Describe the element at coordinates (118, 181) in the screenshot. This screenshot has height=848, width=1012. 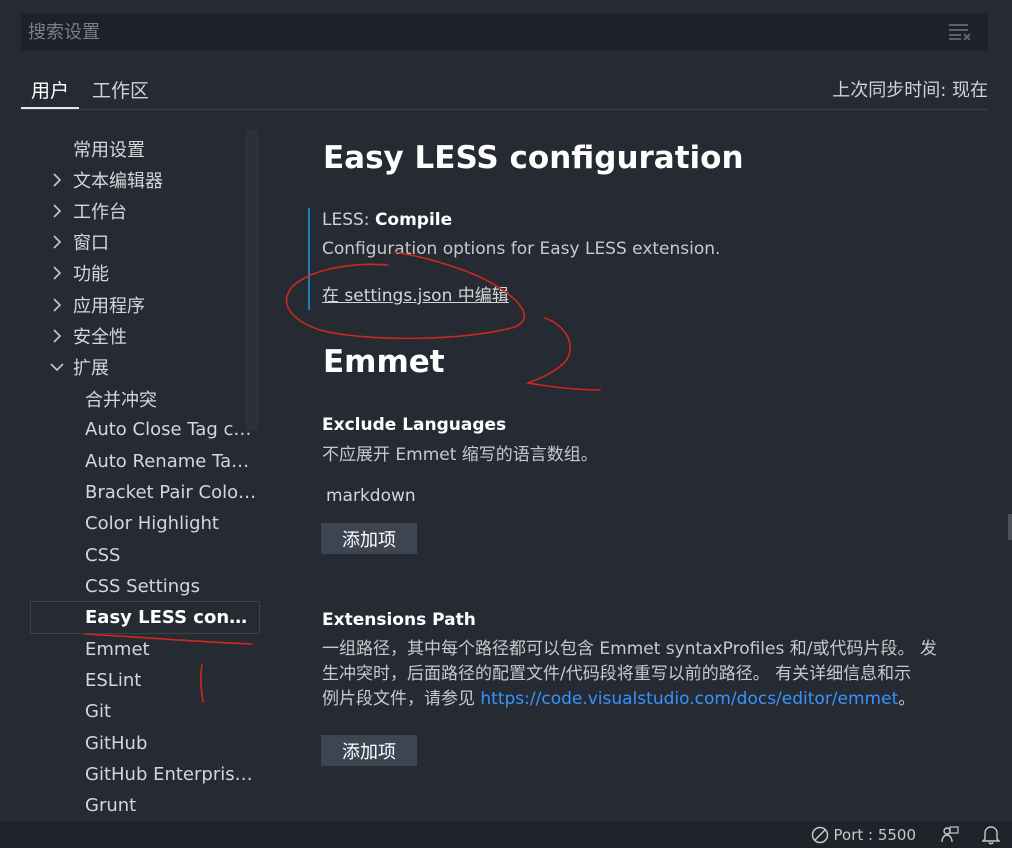
I see `toc-item-label: 文本编辑器` at that location.